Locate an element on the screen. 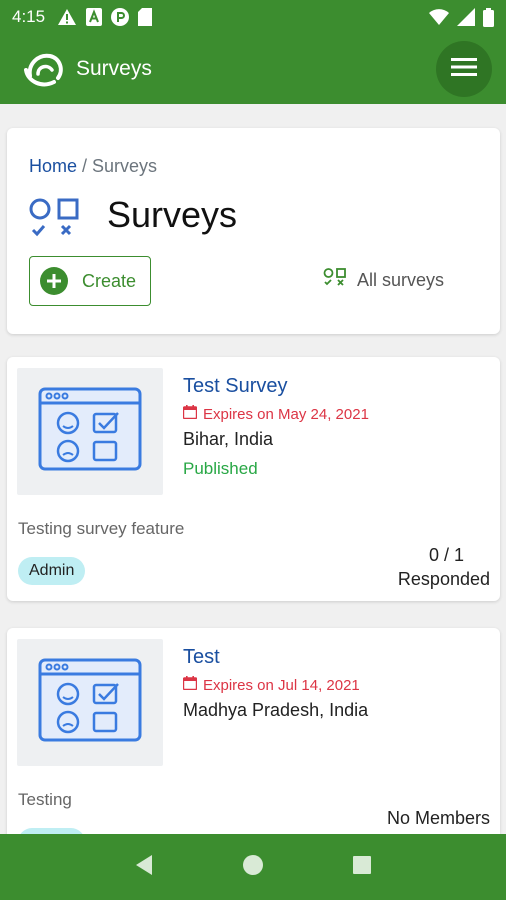  survey-location: Bihar, India is located at coordinates (228, 439).